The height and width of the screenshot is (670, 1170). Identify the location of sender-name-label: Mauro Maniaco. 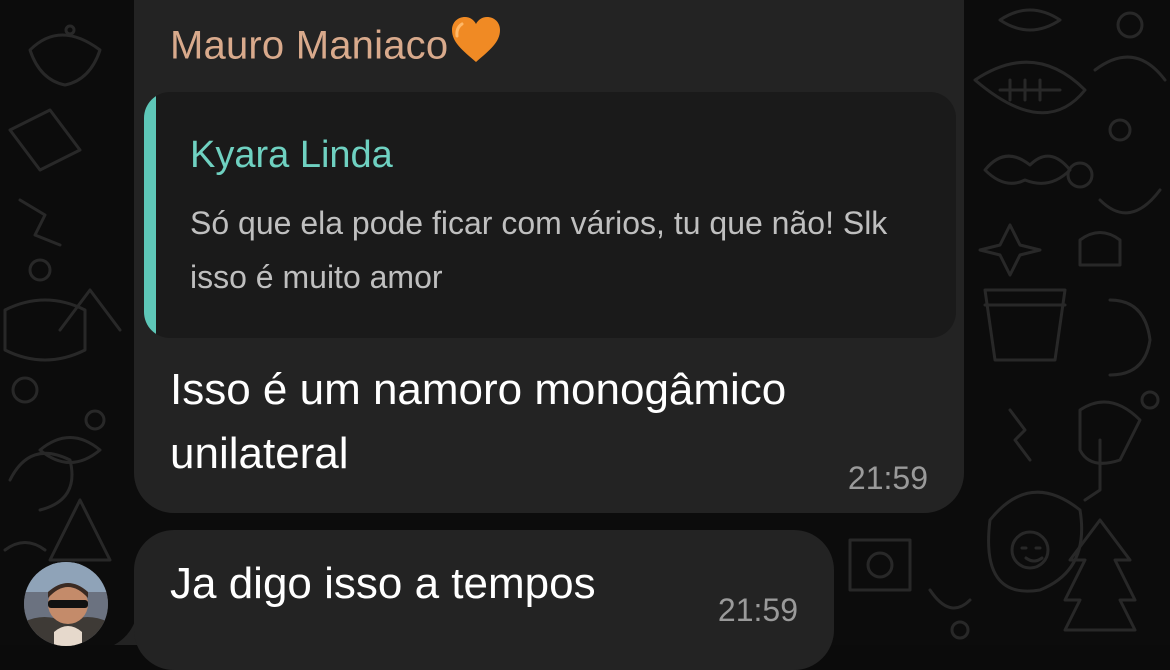
(309, 45).